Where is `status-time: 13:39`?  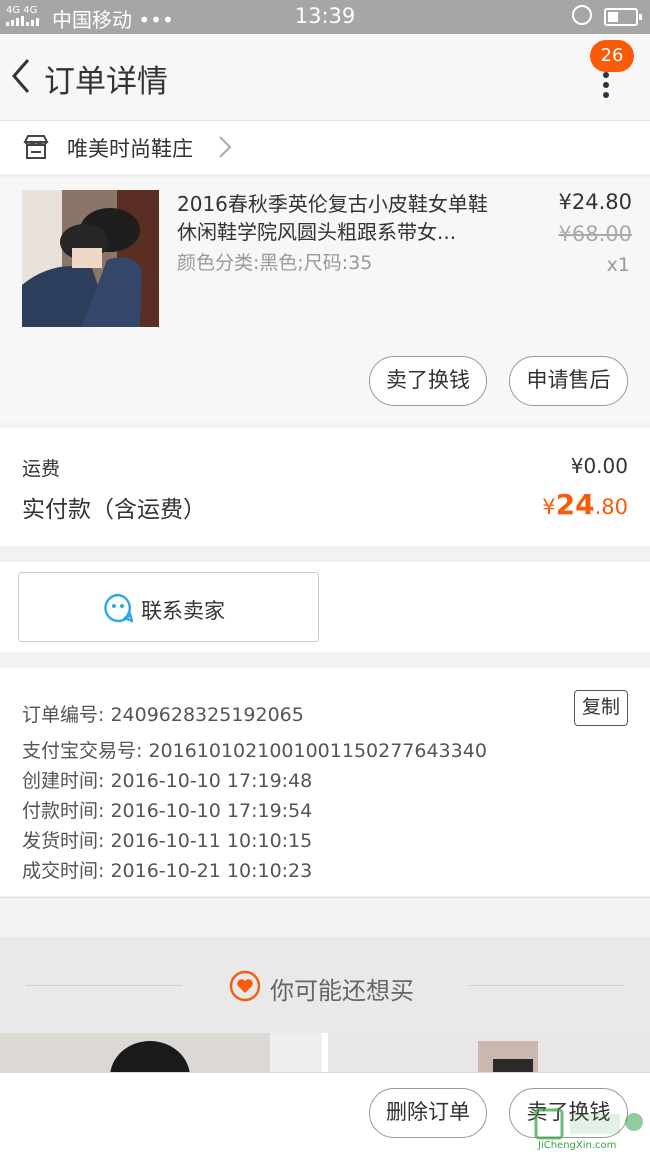
status-time: 13:39 is located at coordinates (325, 16).